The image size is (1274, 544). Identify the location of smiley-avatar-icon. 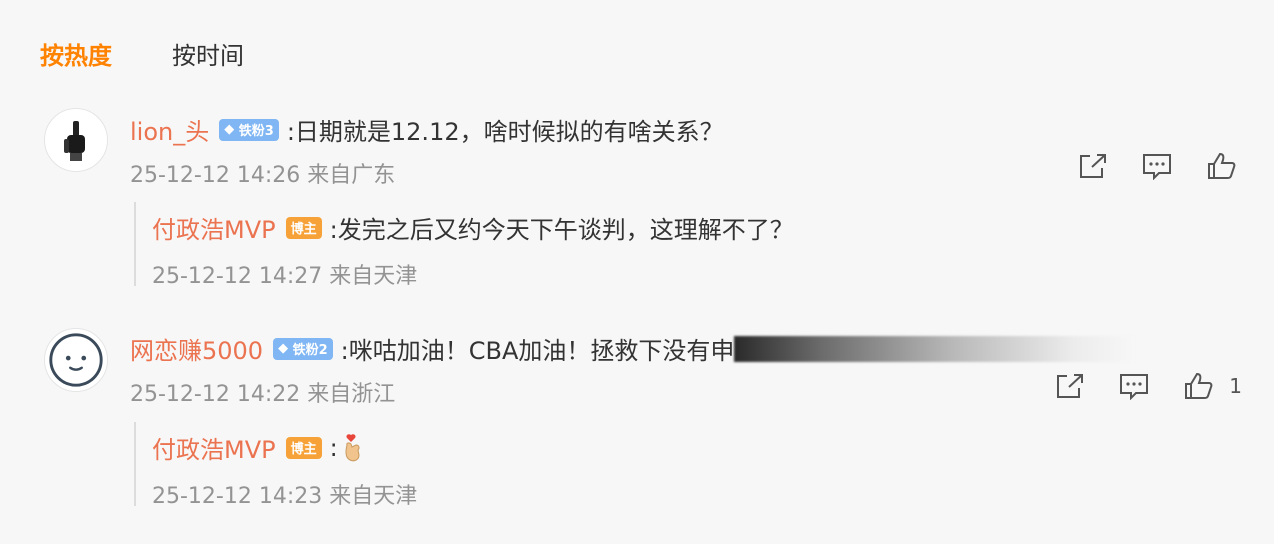
(76, 360).